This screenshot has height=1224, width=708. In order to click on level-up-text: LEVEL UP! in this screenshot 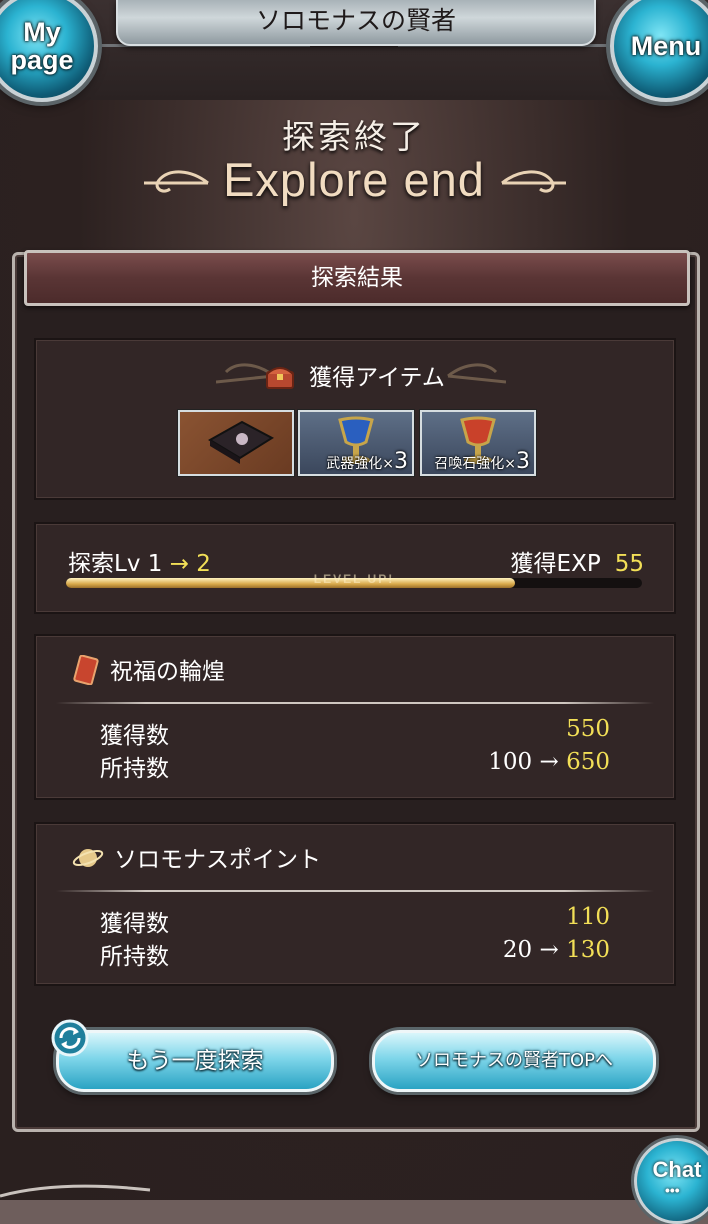, I will do `click(354, 579)`.